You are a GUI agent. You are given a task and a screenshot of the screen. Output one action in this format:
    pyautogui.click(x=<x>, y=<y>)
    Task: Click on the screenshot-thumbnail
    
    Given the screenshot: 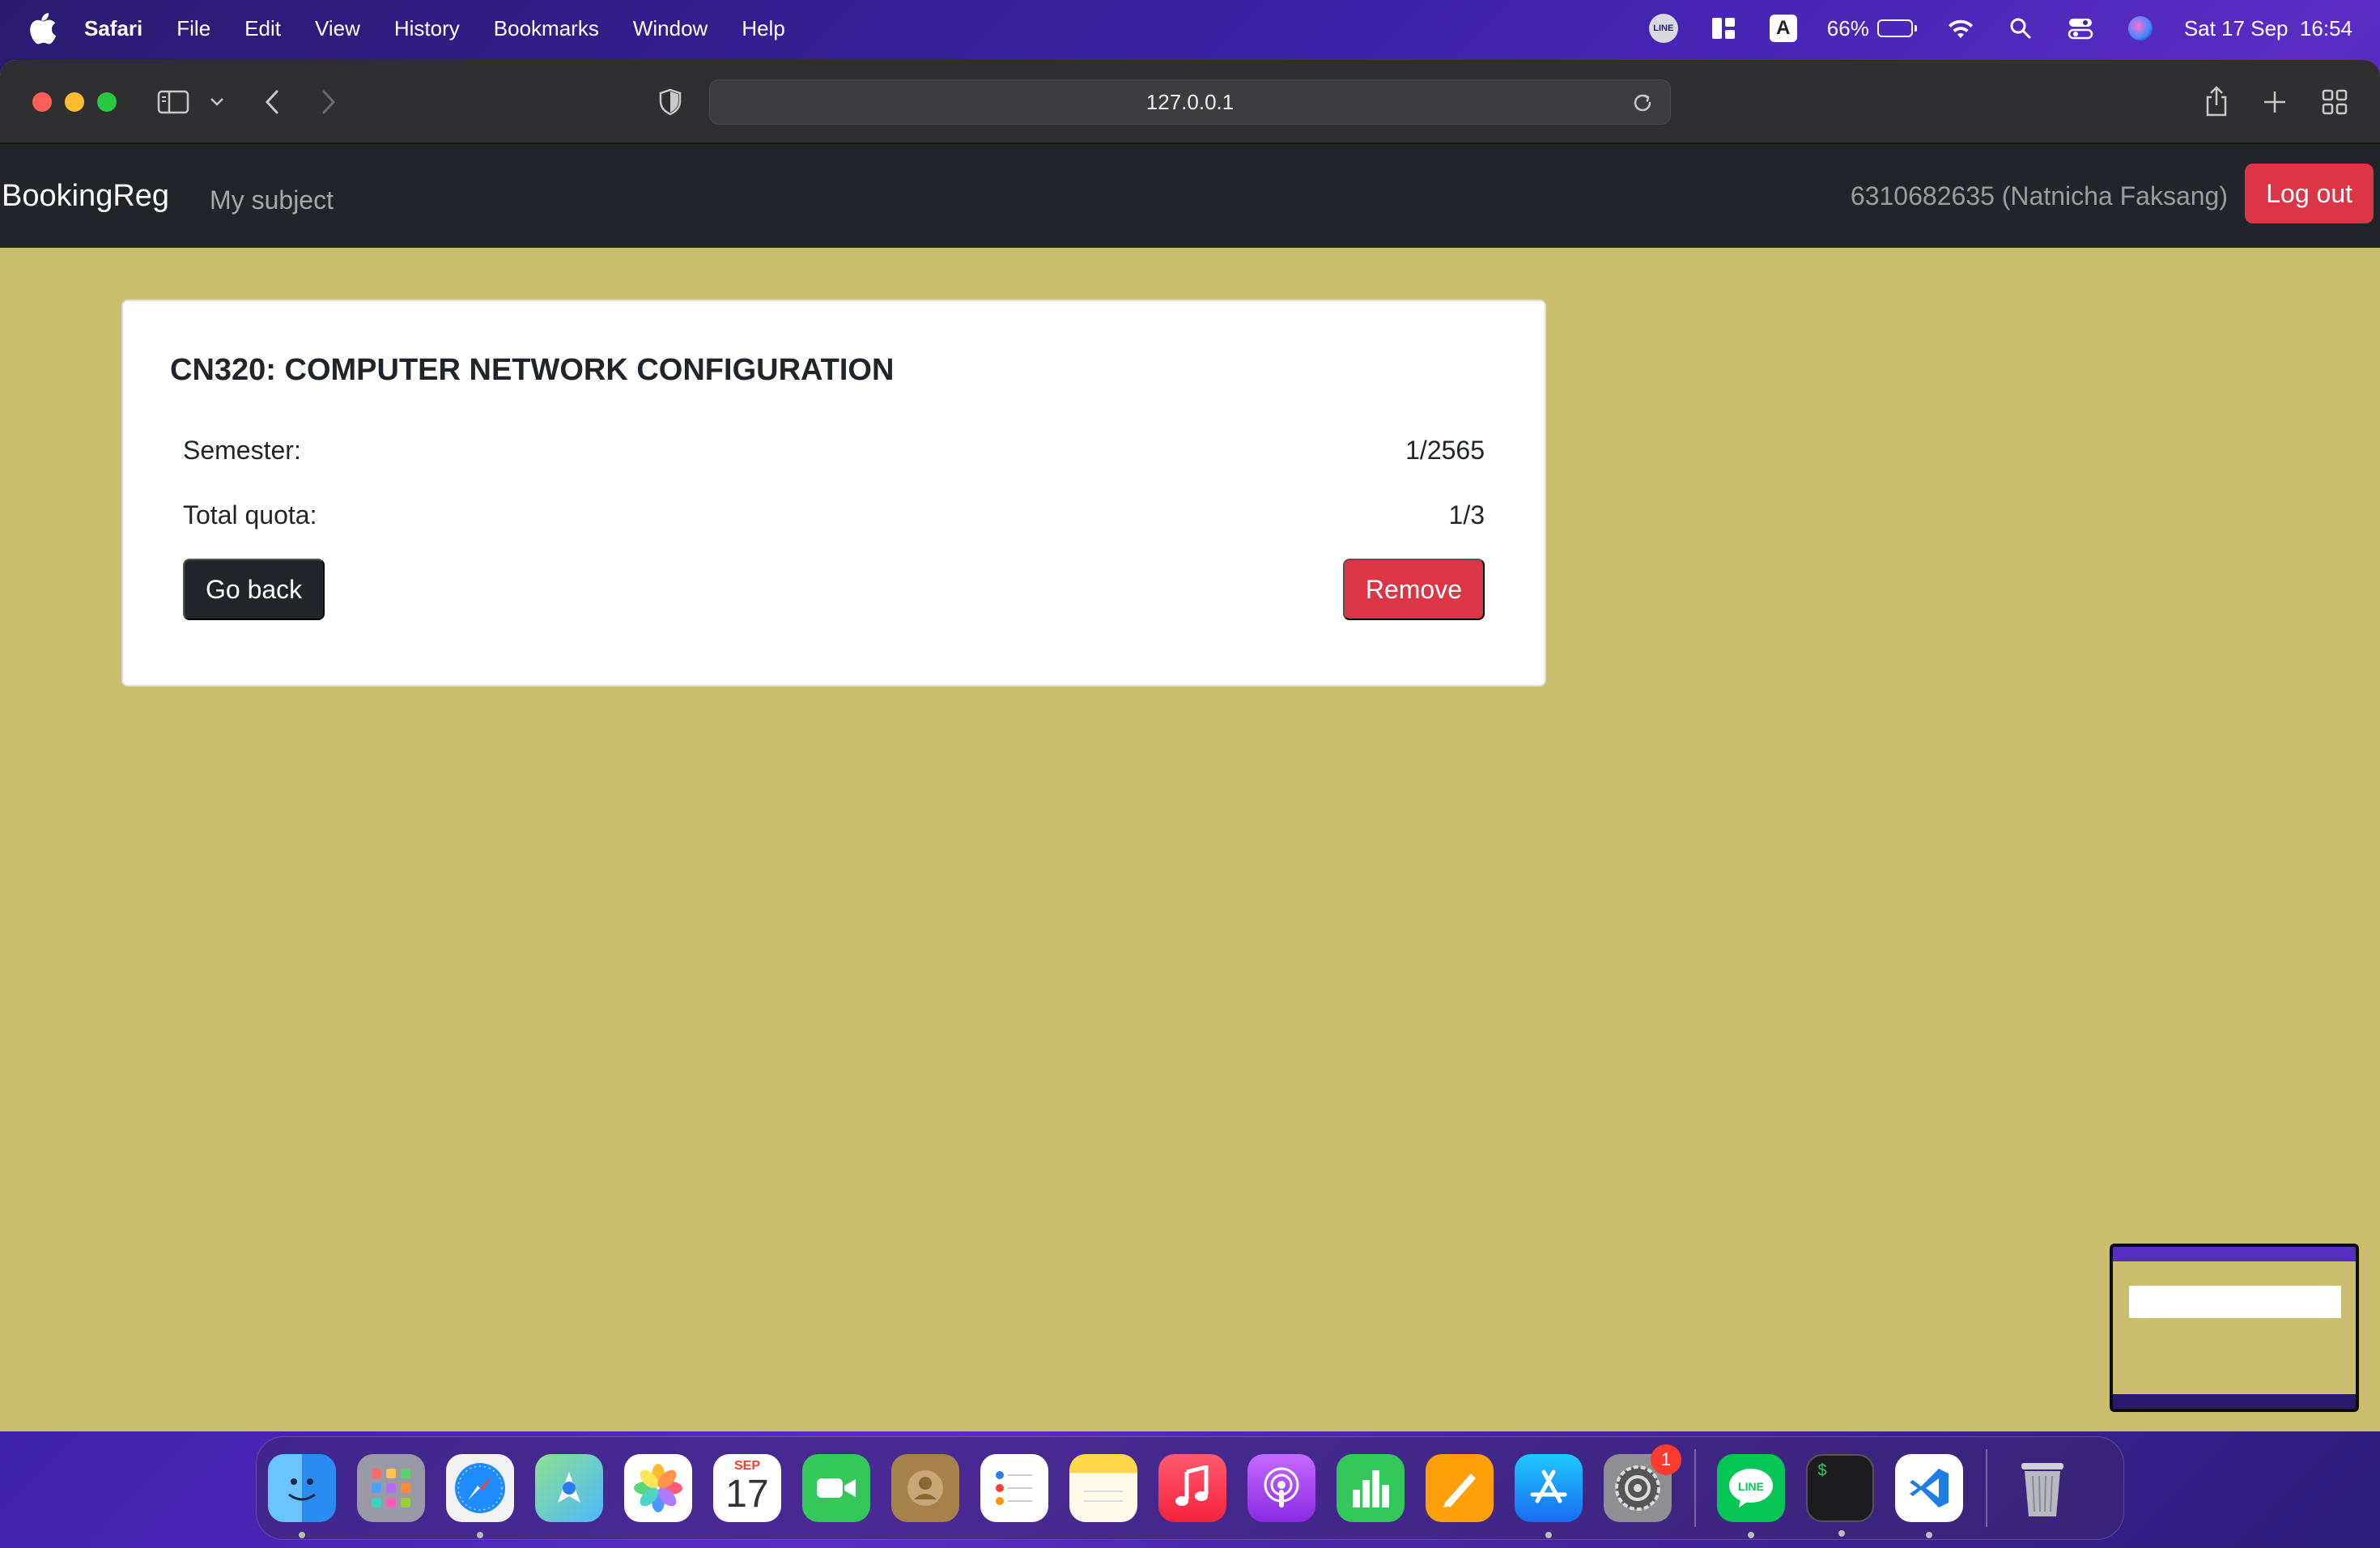 What is the action you would take?
    pyautogui.click(x=2234, y=1328)
    